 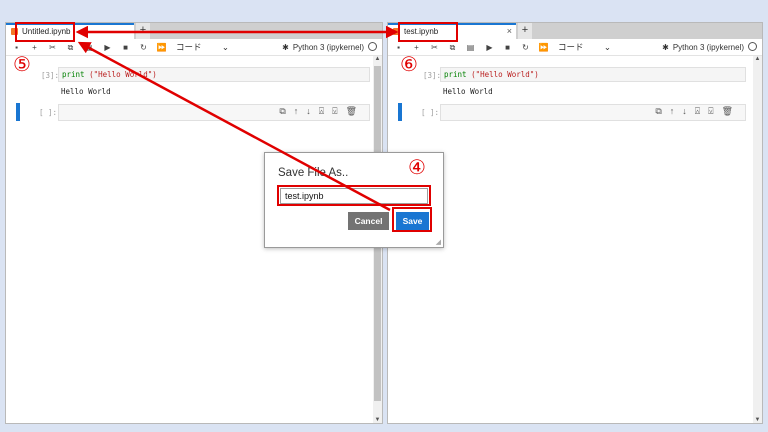 What do you see at coordinates (438, 242) in the screenshot?
I see `resize-grip-icon: ◢` at bounding box center [438, 242].